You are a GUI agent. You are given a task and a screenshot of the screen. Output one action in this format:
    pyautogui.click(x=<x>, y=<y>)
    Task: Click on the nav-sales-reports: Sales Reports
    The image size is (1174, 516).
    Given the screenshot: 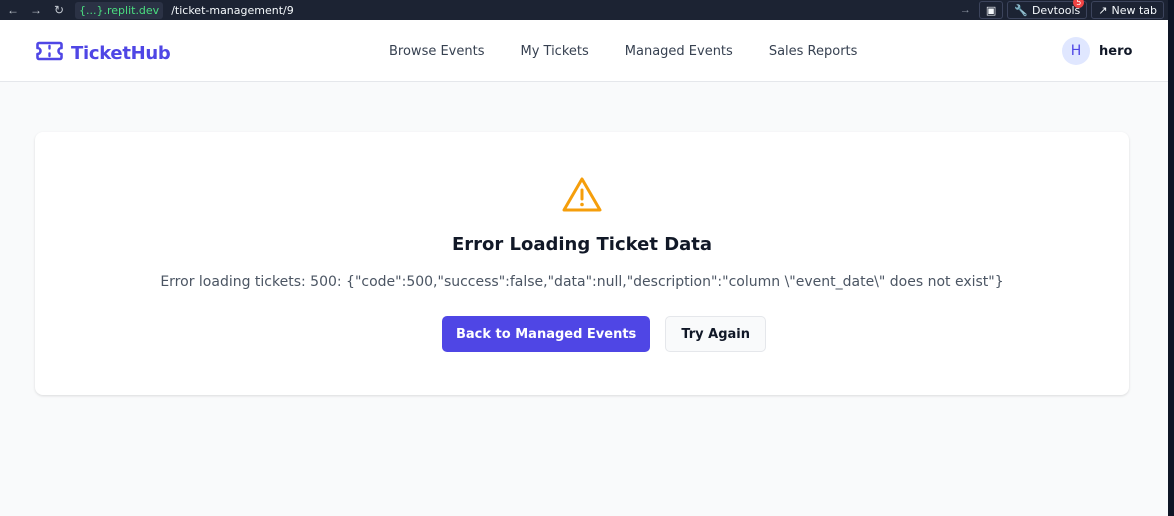 What is the action you would take?
    pyautogui.click(x=813, y=51)
    